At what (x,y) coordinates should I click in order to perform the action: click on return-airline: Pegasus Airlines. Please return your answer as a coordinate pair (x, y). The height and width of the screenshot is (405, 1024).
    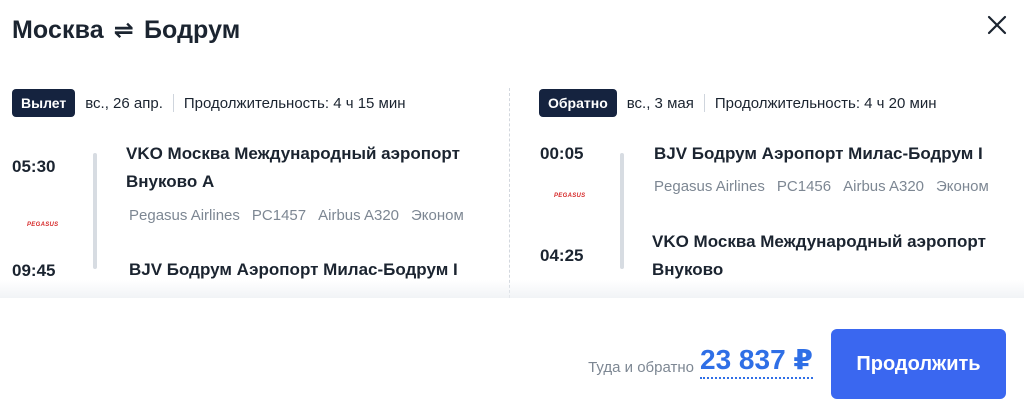
    Looking at the image, I should click on (709, 186).